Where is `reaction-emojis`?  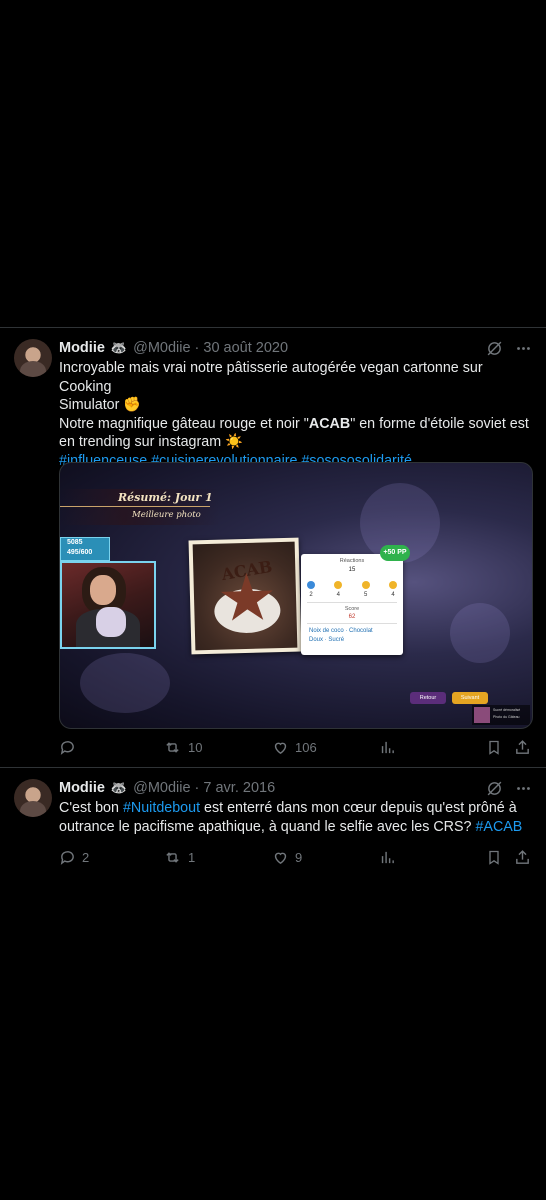
reaction-emojis is located at coordinates (352, 585).